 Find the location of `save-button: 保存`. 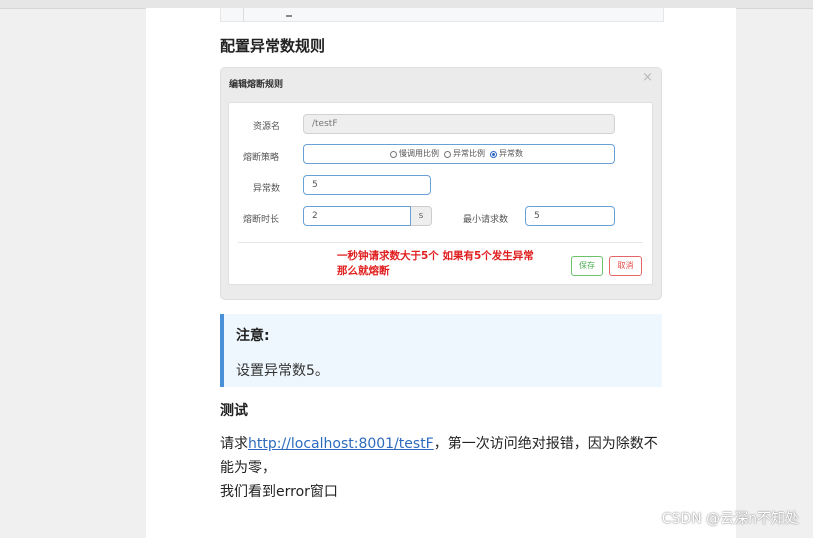

save-button: 保存 is located at coordinates (587, 266).